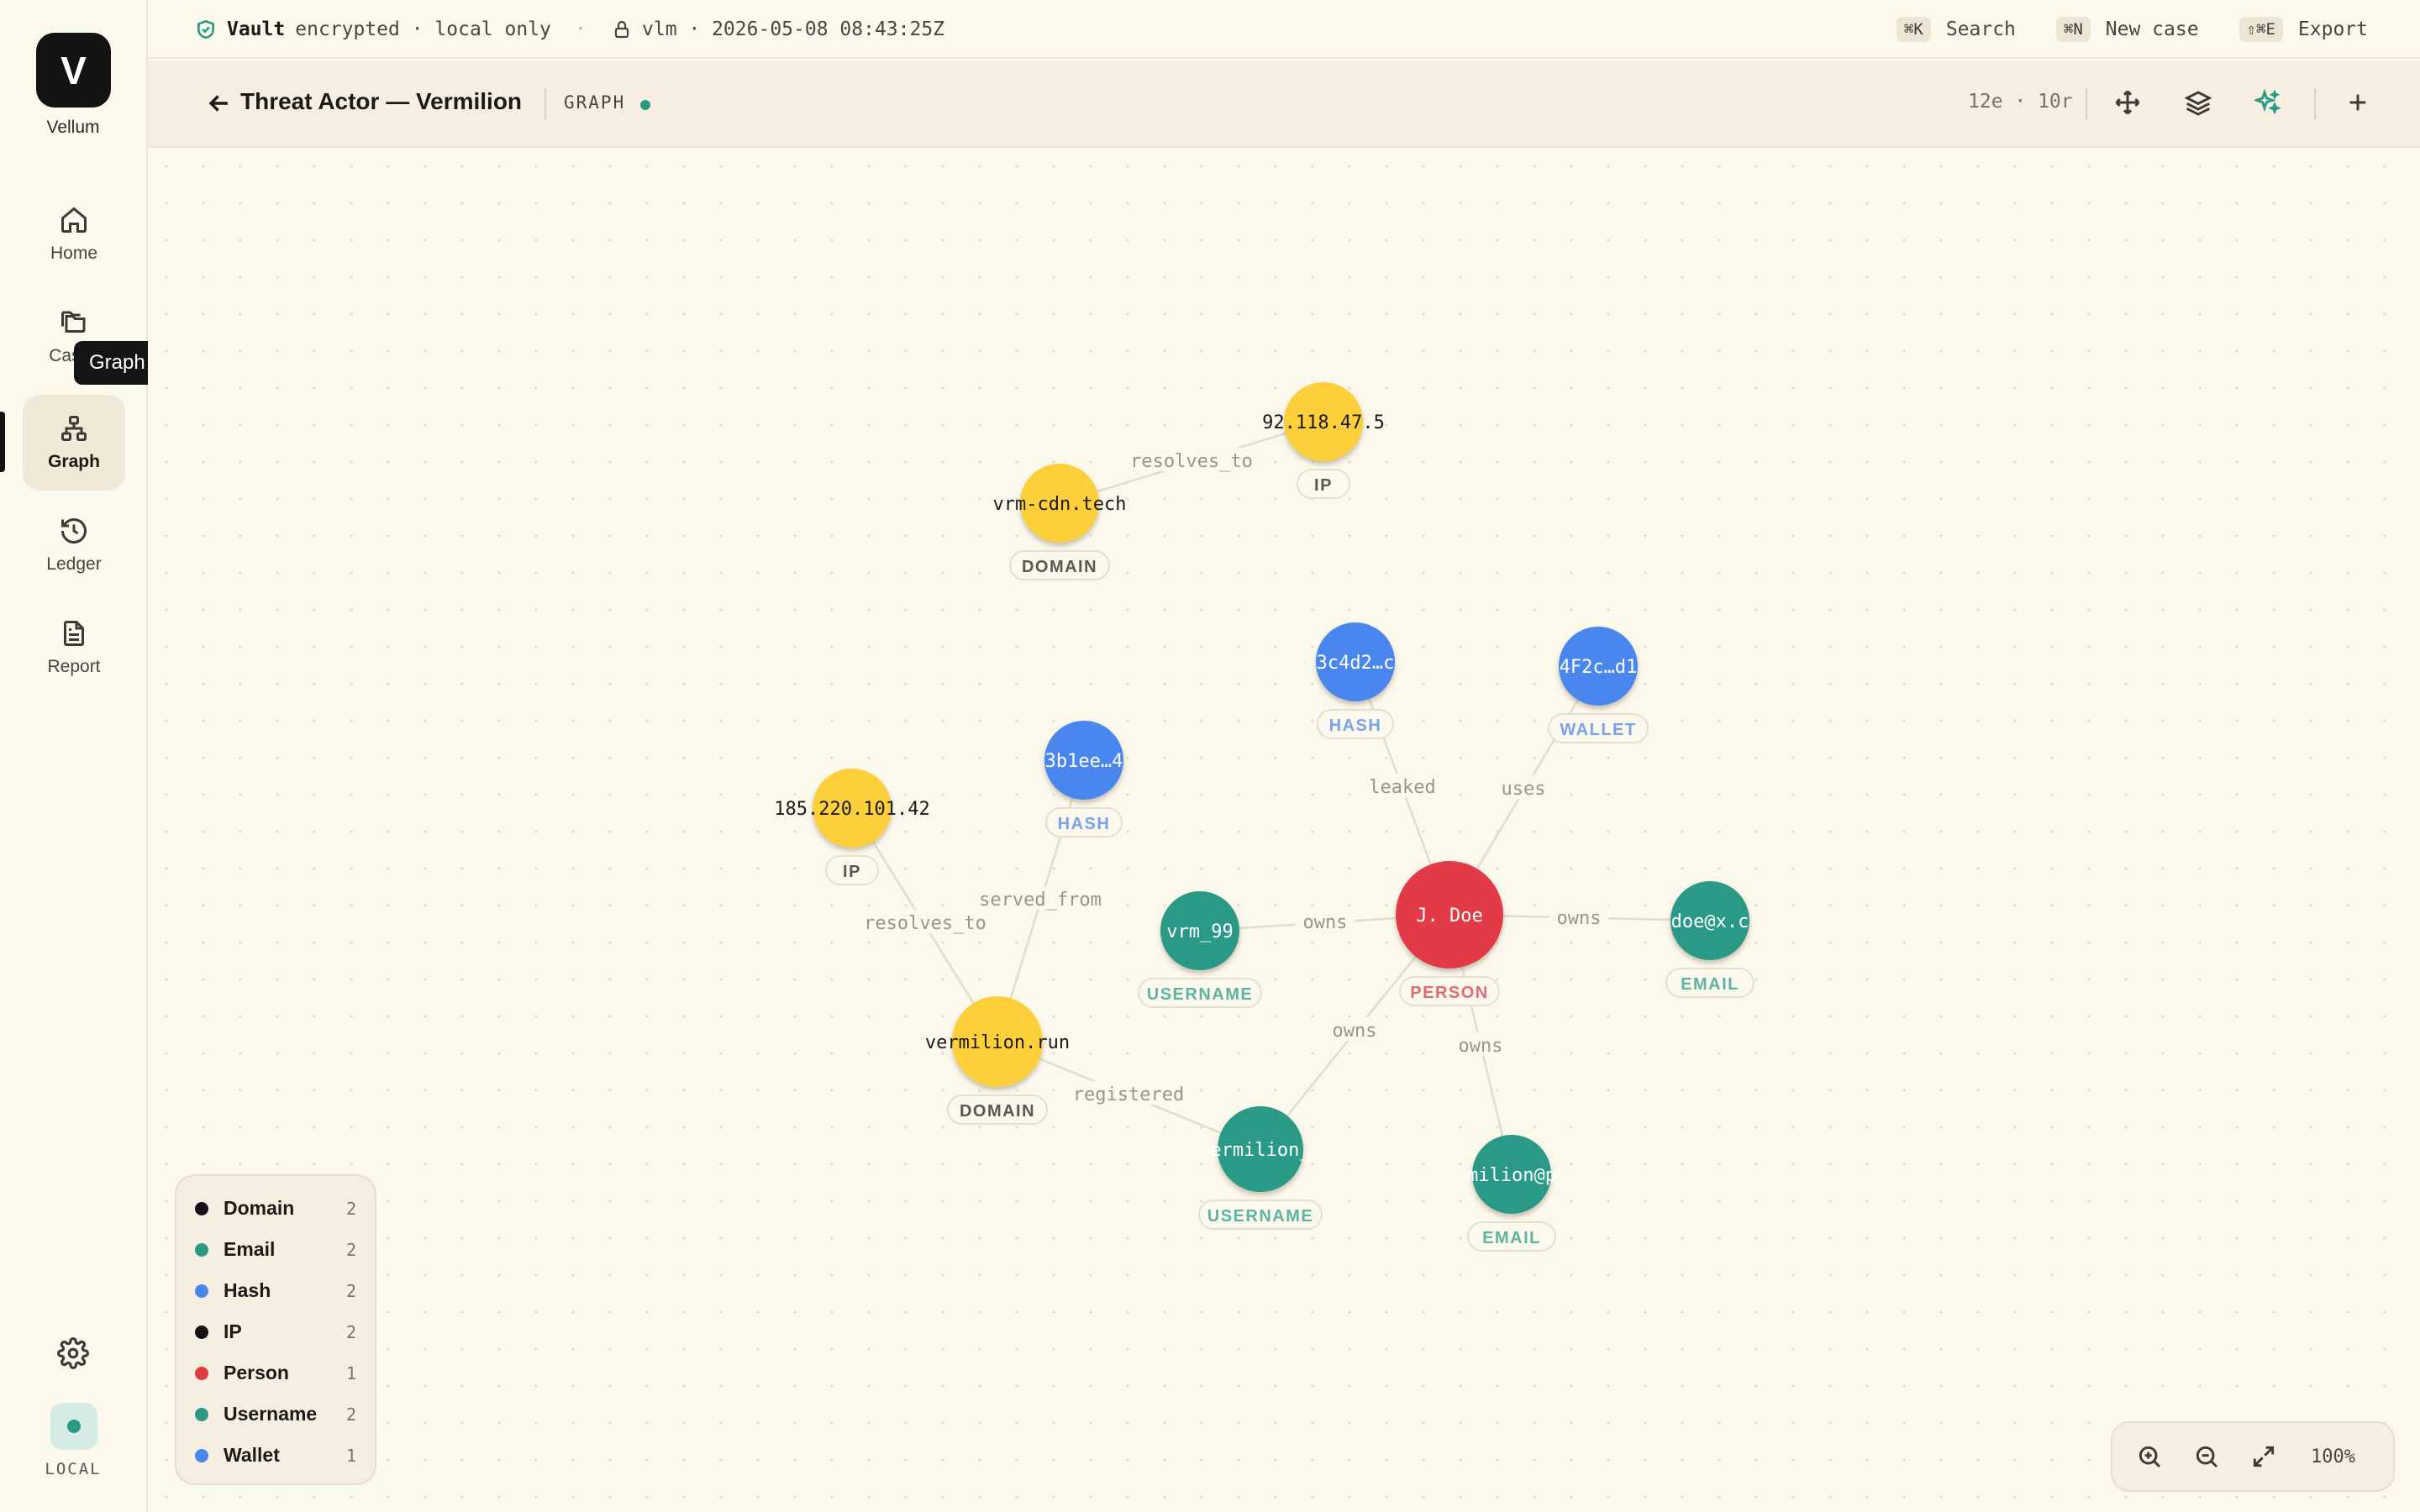 This screenshot has width=2420, height=1512. I want to click on sidebar-item-home: Home, so click(74, 234).